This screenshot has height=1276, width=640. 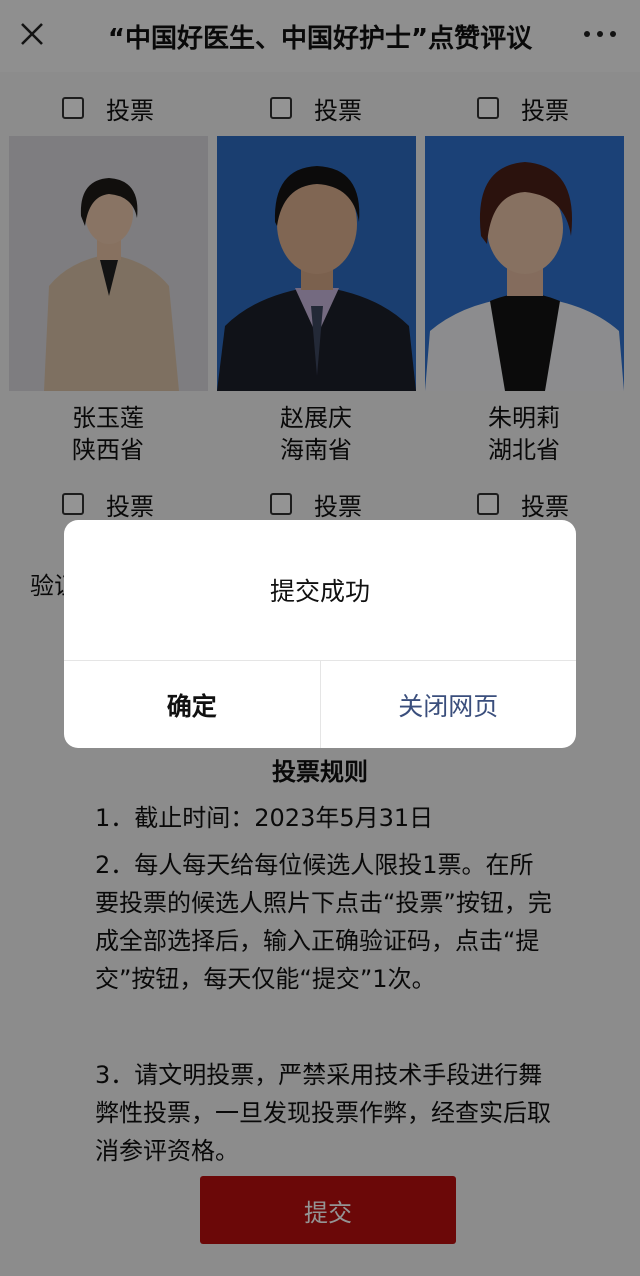 What do you see at coordinates (320, 634) in the screenshot?
I see `success-dialog: 提交成功 确定 关闭网页` at bounding box center [320, 634].